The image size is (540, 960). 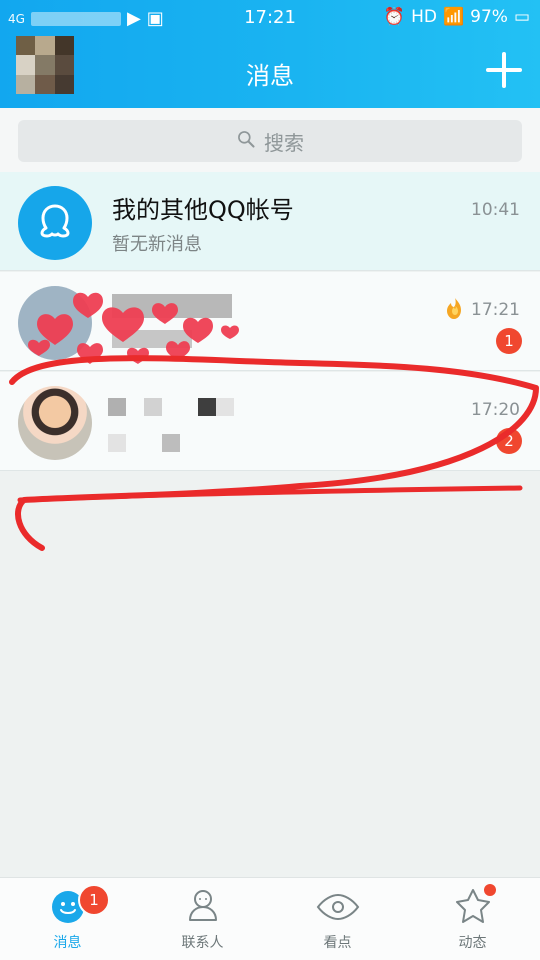 I want to click on header-bar: 4G ▶ ▣ 17:21 ⏰ HD 📶 97% ▭ 消息, so click(x=270, y=54).